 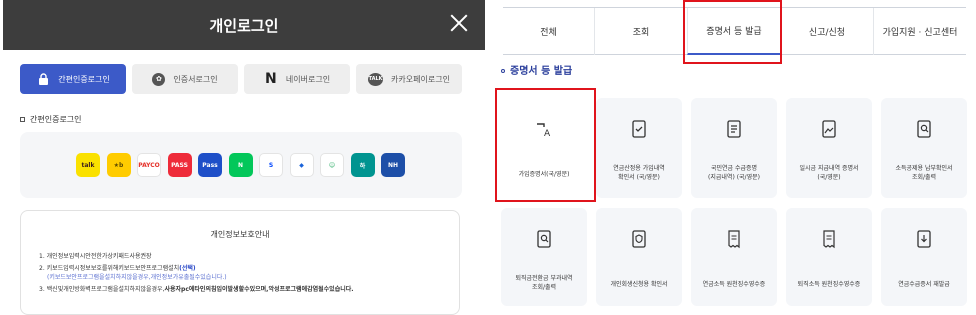 What do you see at coordinates (829, 284) in the screenshot?
I see `certificate-card-label: 퇴직소득 원천징수영수증` at bounding box center [829, 284].